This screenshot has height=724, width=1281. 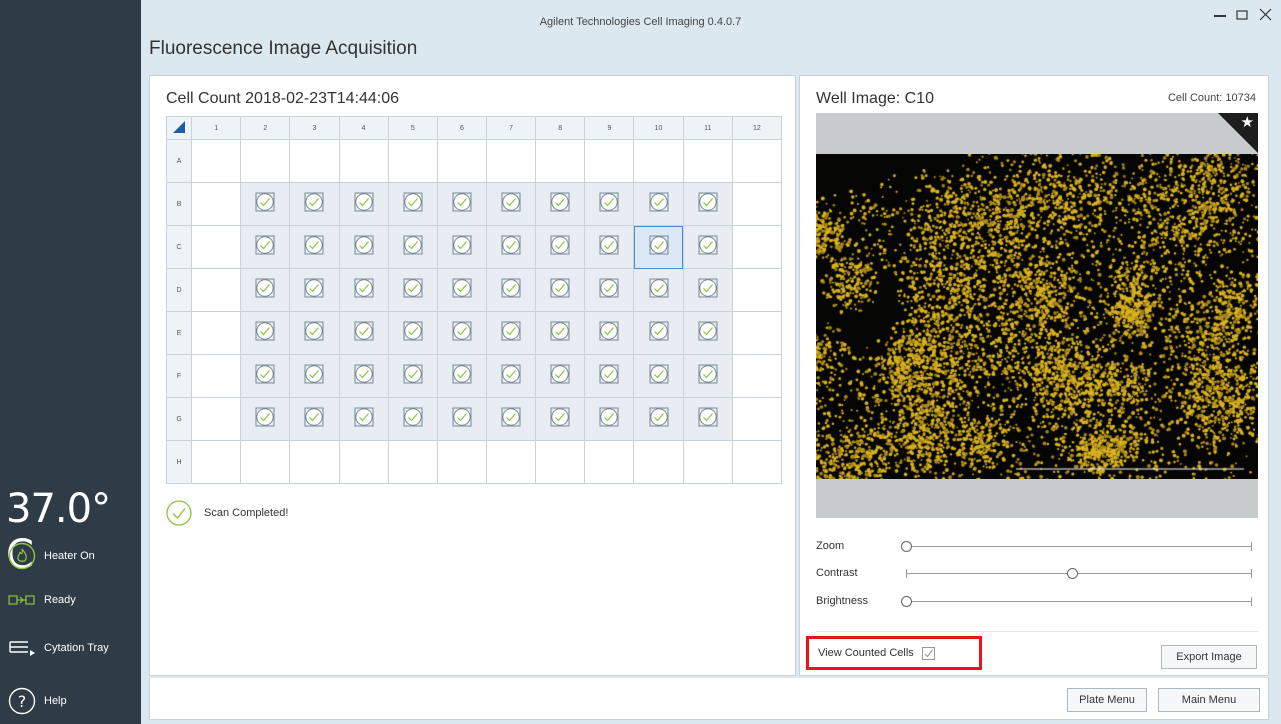 What do you see at coordinates (216, 204) in the screenshot?
I see `well-B1` at bounding box center [216, 204].